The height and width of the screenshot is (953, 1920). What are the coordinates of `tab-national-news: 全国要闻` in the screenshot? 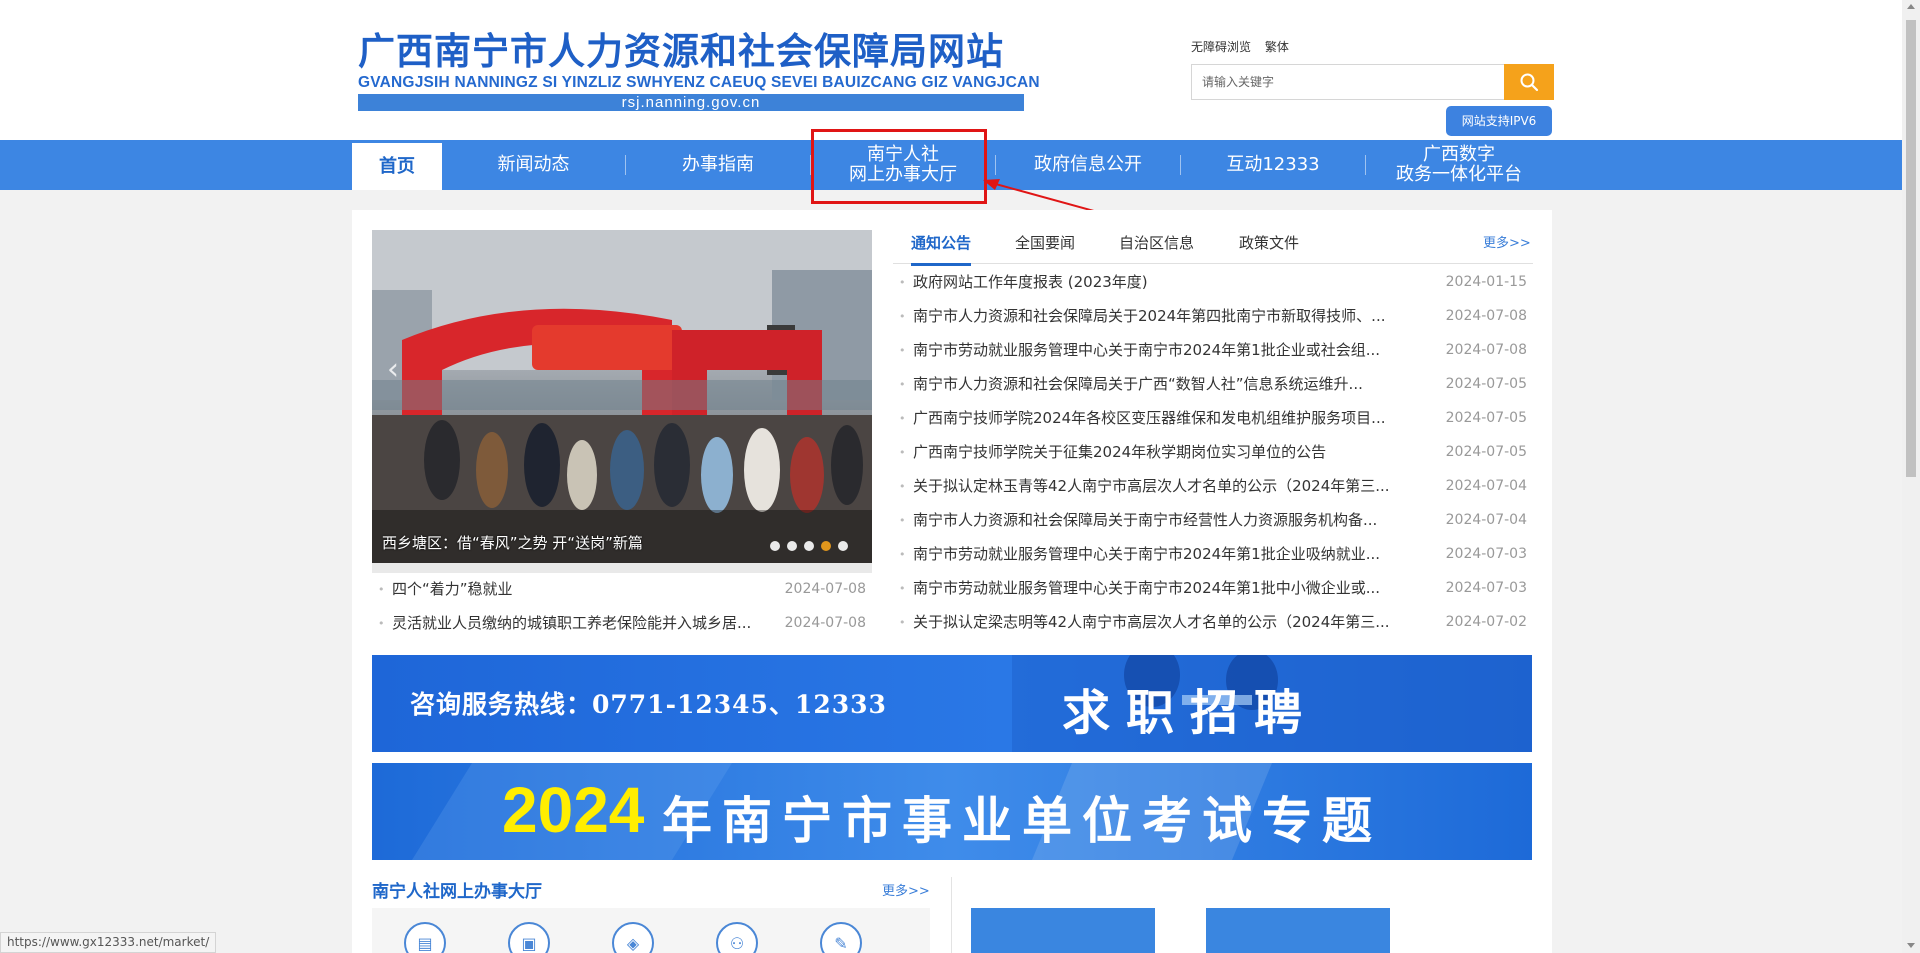 It's located at (1045, 242).